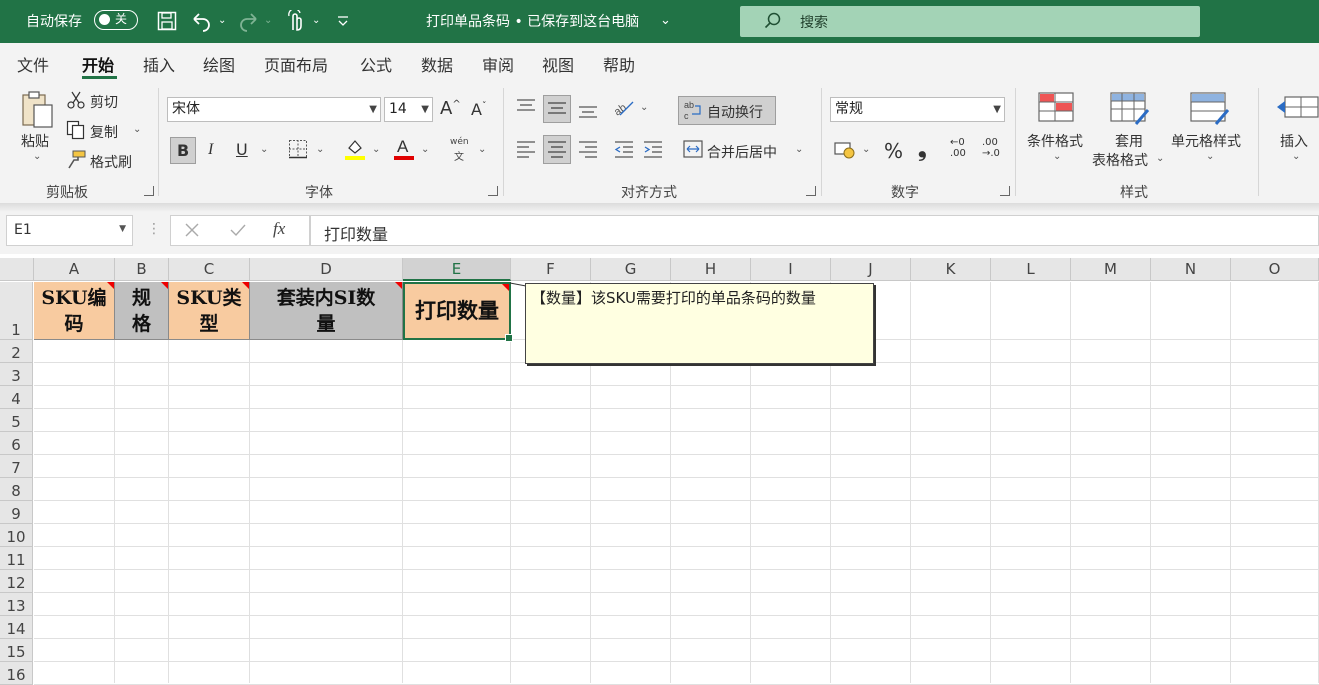 This screenshot has width=1319, height=685. What do you see at coordinates (482, 149) in the screenshot?
I see `phonetic-dropdown-icon: ⌄` at bounding box center [482, 149].